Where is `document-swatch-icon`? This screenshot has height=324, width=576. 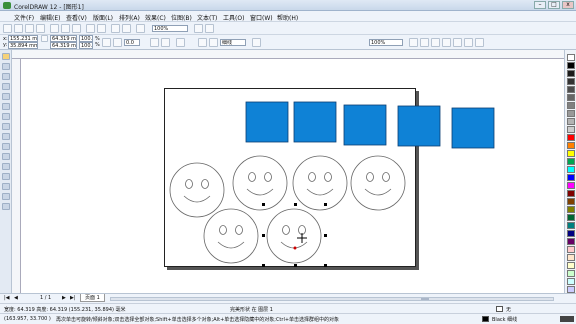 document-swatch-icon is located at coordinates (567, 319).